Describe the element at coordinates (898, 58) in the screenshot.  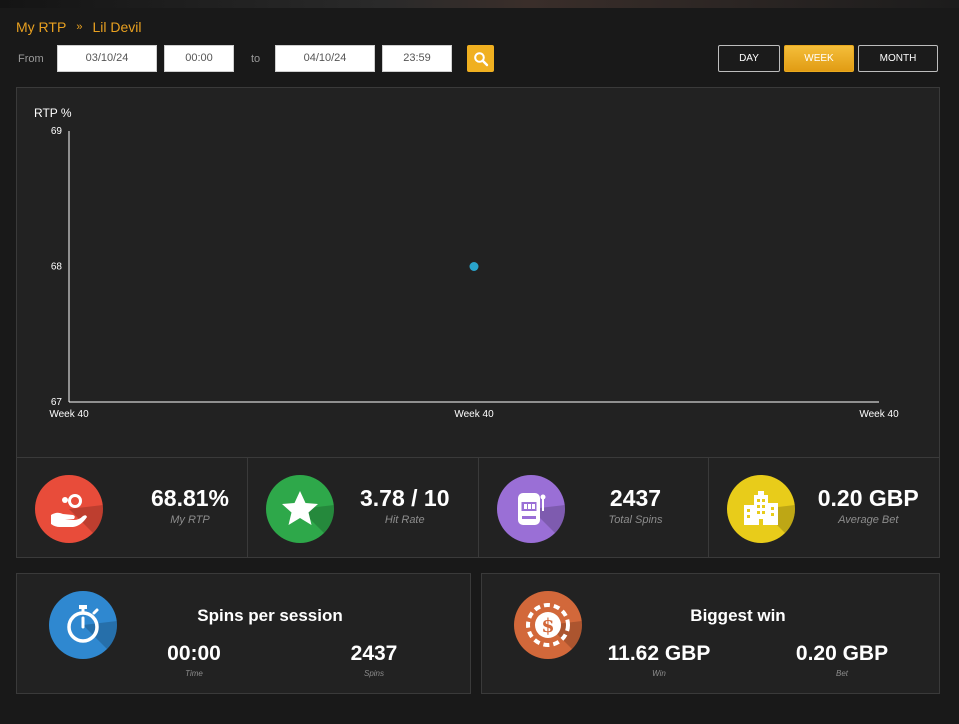
I see `period-month-button: MONTH` at that location.